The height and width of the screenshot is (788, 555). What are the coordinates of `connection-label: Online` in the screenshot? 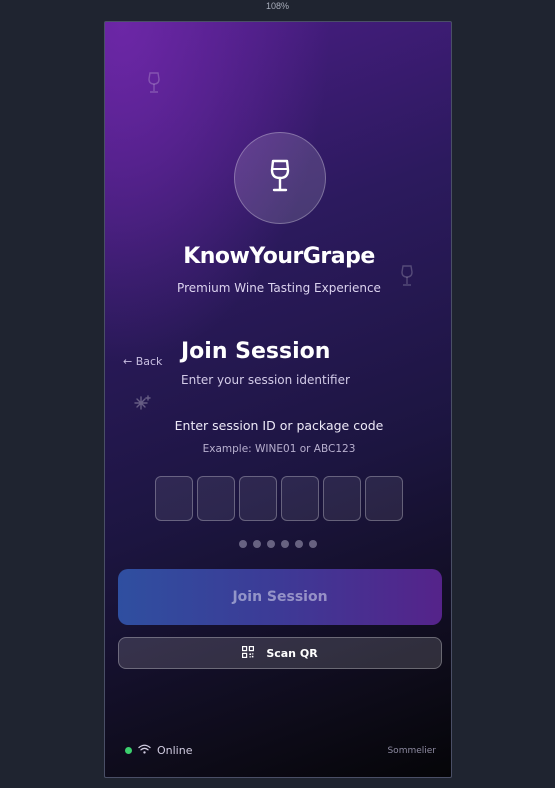 It's located at (175, 750).